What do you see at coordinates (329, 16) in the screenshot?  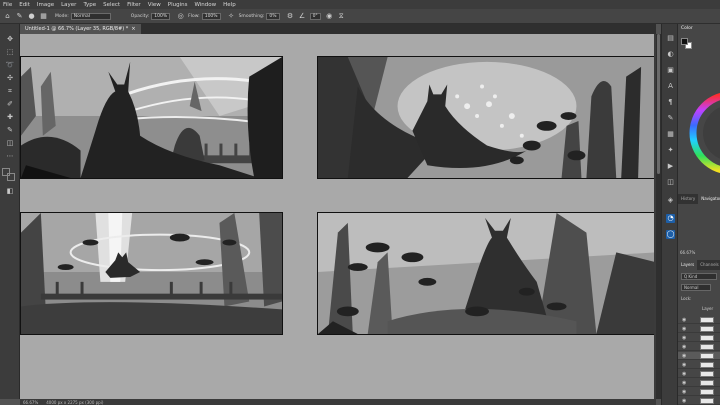 I see `pressure-size-icon: ◉` at bounding box center [329, 16].